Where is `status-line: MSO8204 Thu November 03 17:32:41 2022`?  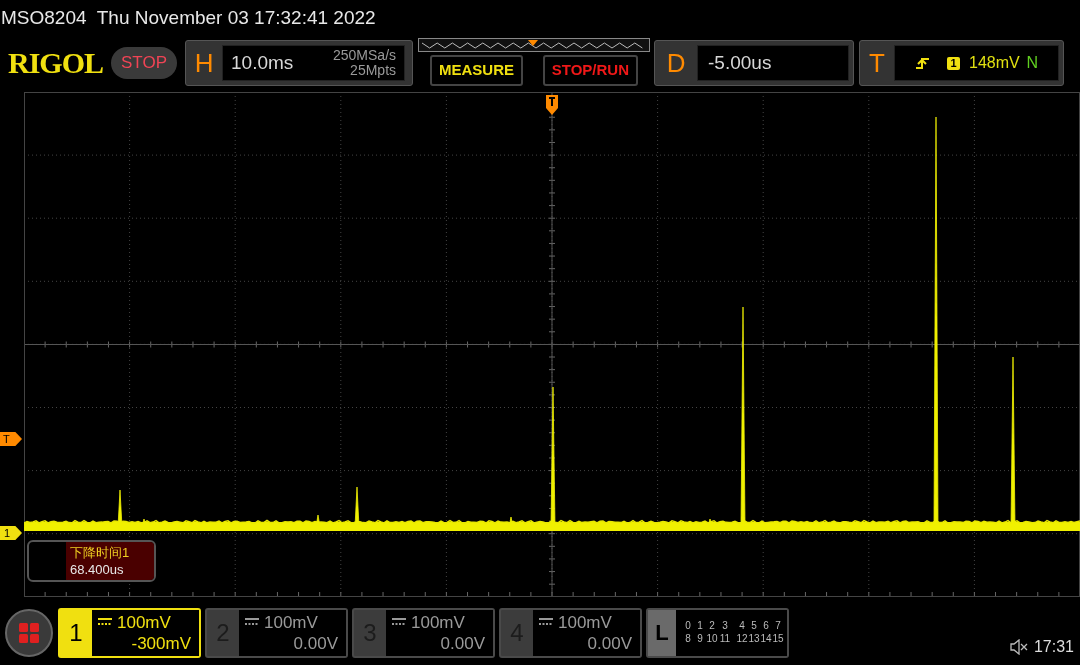
status-line: MSO8204 Thu November 03 17:32:41 2022 is located at coordinates (188, 17).